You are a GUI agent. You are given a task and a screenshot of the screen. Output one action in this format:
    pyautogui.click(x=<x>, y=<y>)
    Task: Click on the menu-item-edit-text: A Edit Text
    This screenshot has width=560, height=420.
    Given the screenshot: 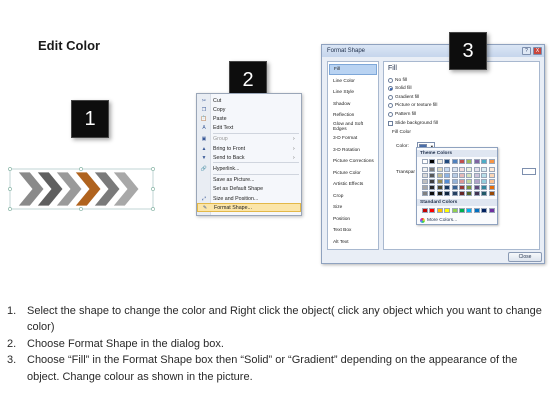 What is the action you would take?
    pyautogui.click(x=249, y=128)
    